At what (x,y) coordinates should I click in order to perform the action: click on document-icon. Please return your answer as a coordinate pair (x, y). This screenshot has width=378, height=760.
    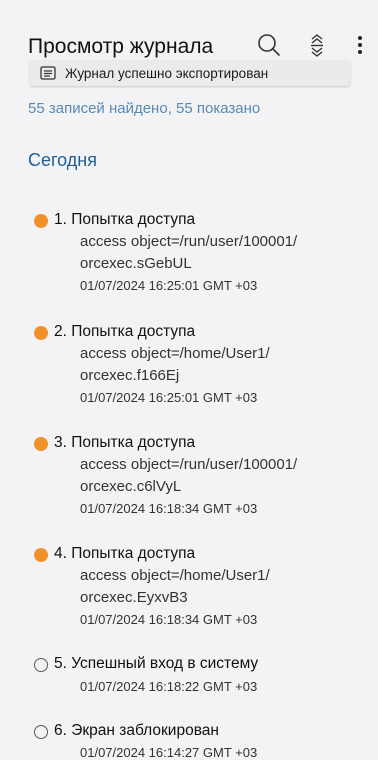
    Looking at the image, I should click on (48, 73).